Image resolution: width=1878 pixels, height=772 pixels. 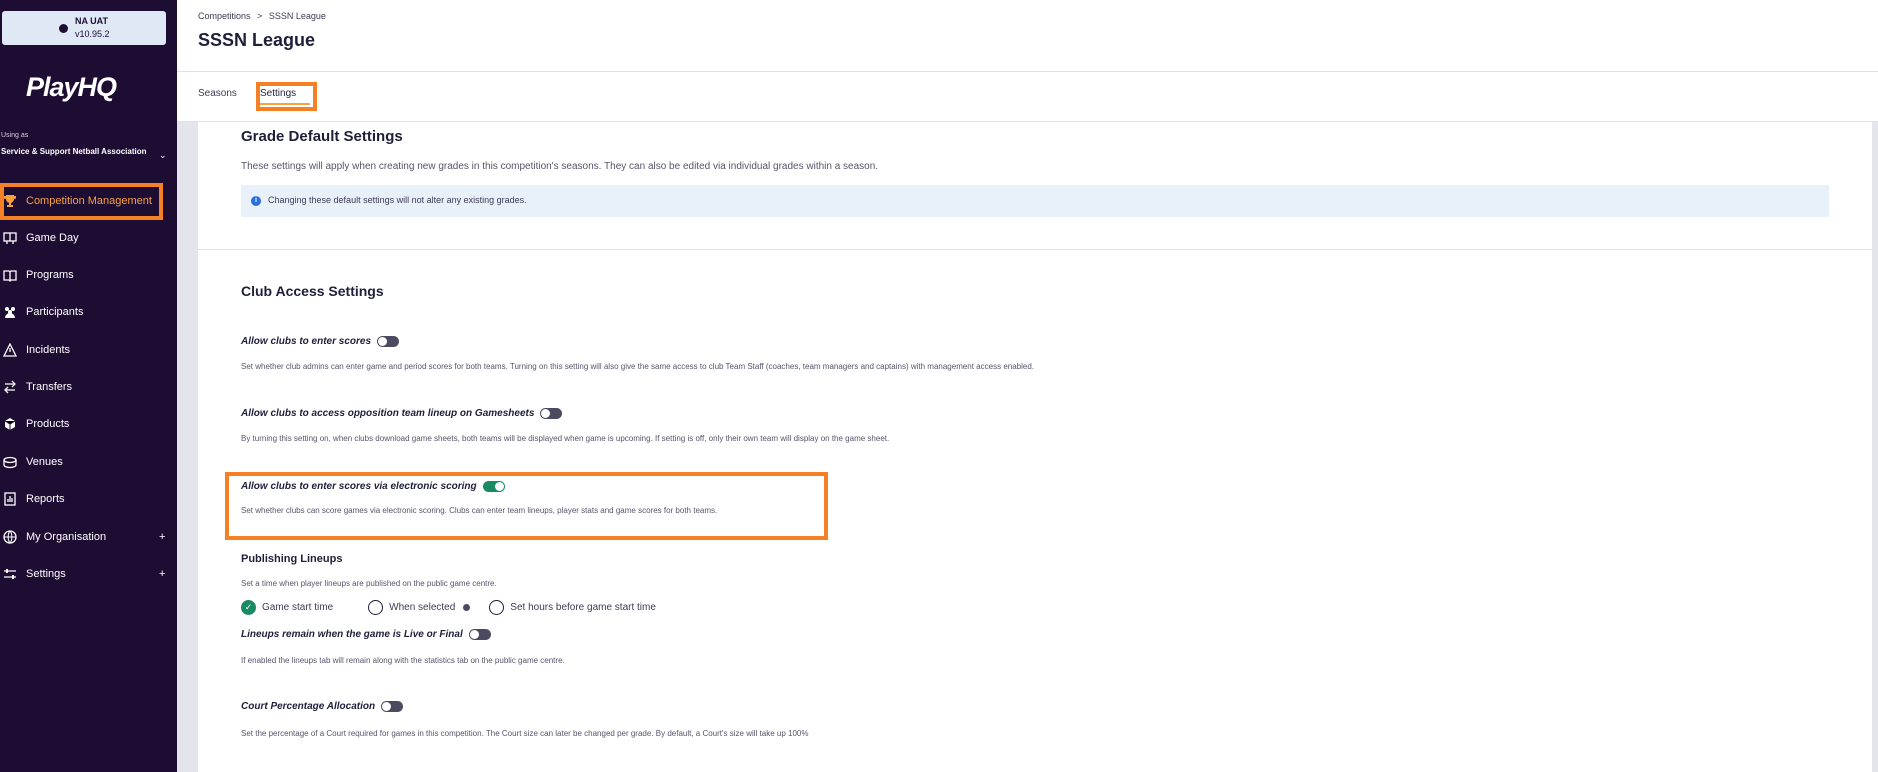 I want to click on using-as-label: Using as, so click(x=15, y=135).